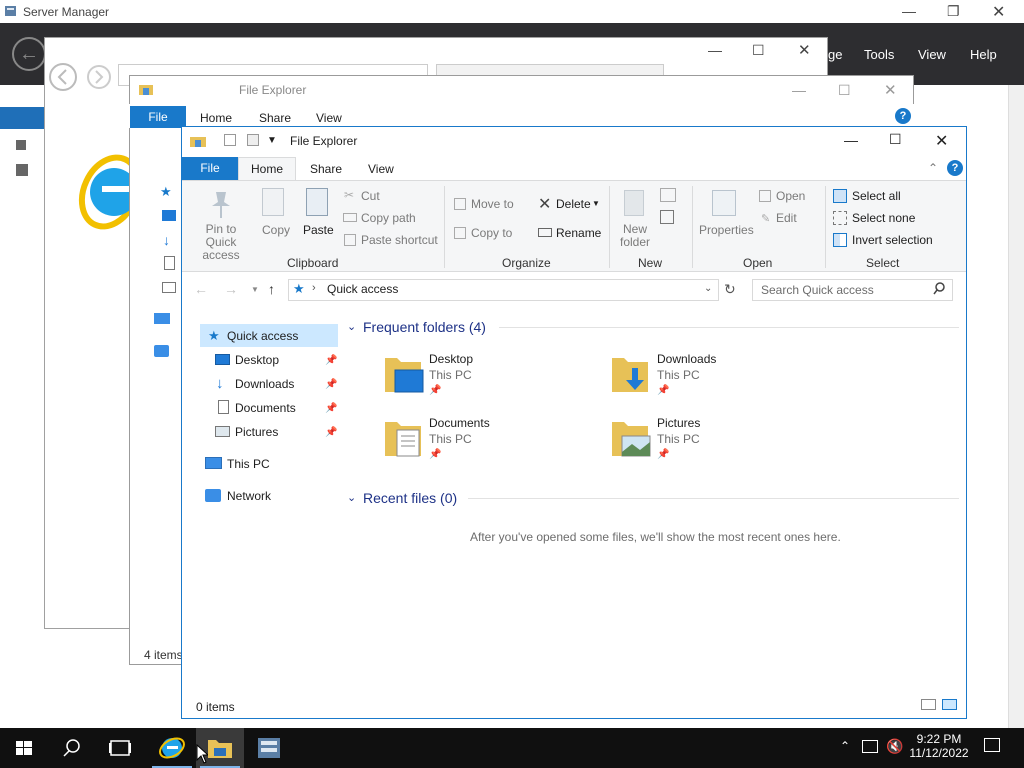 The height and width of the screenshot is (768, 1024). I want to click on collapse-ribbon-icon: ⌃, so click(933, 168).